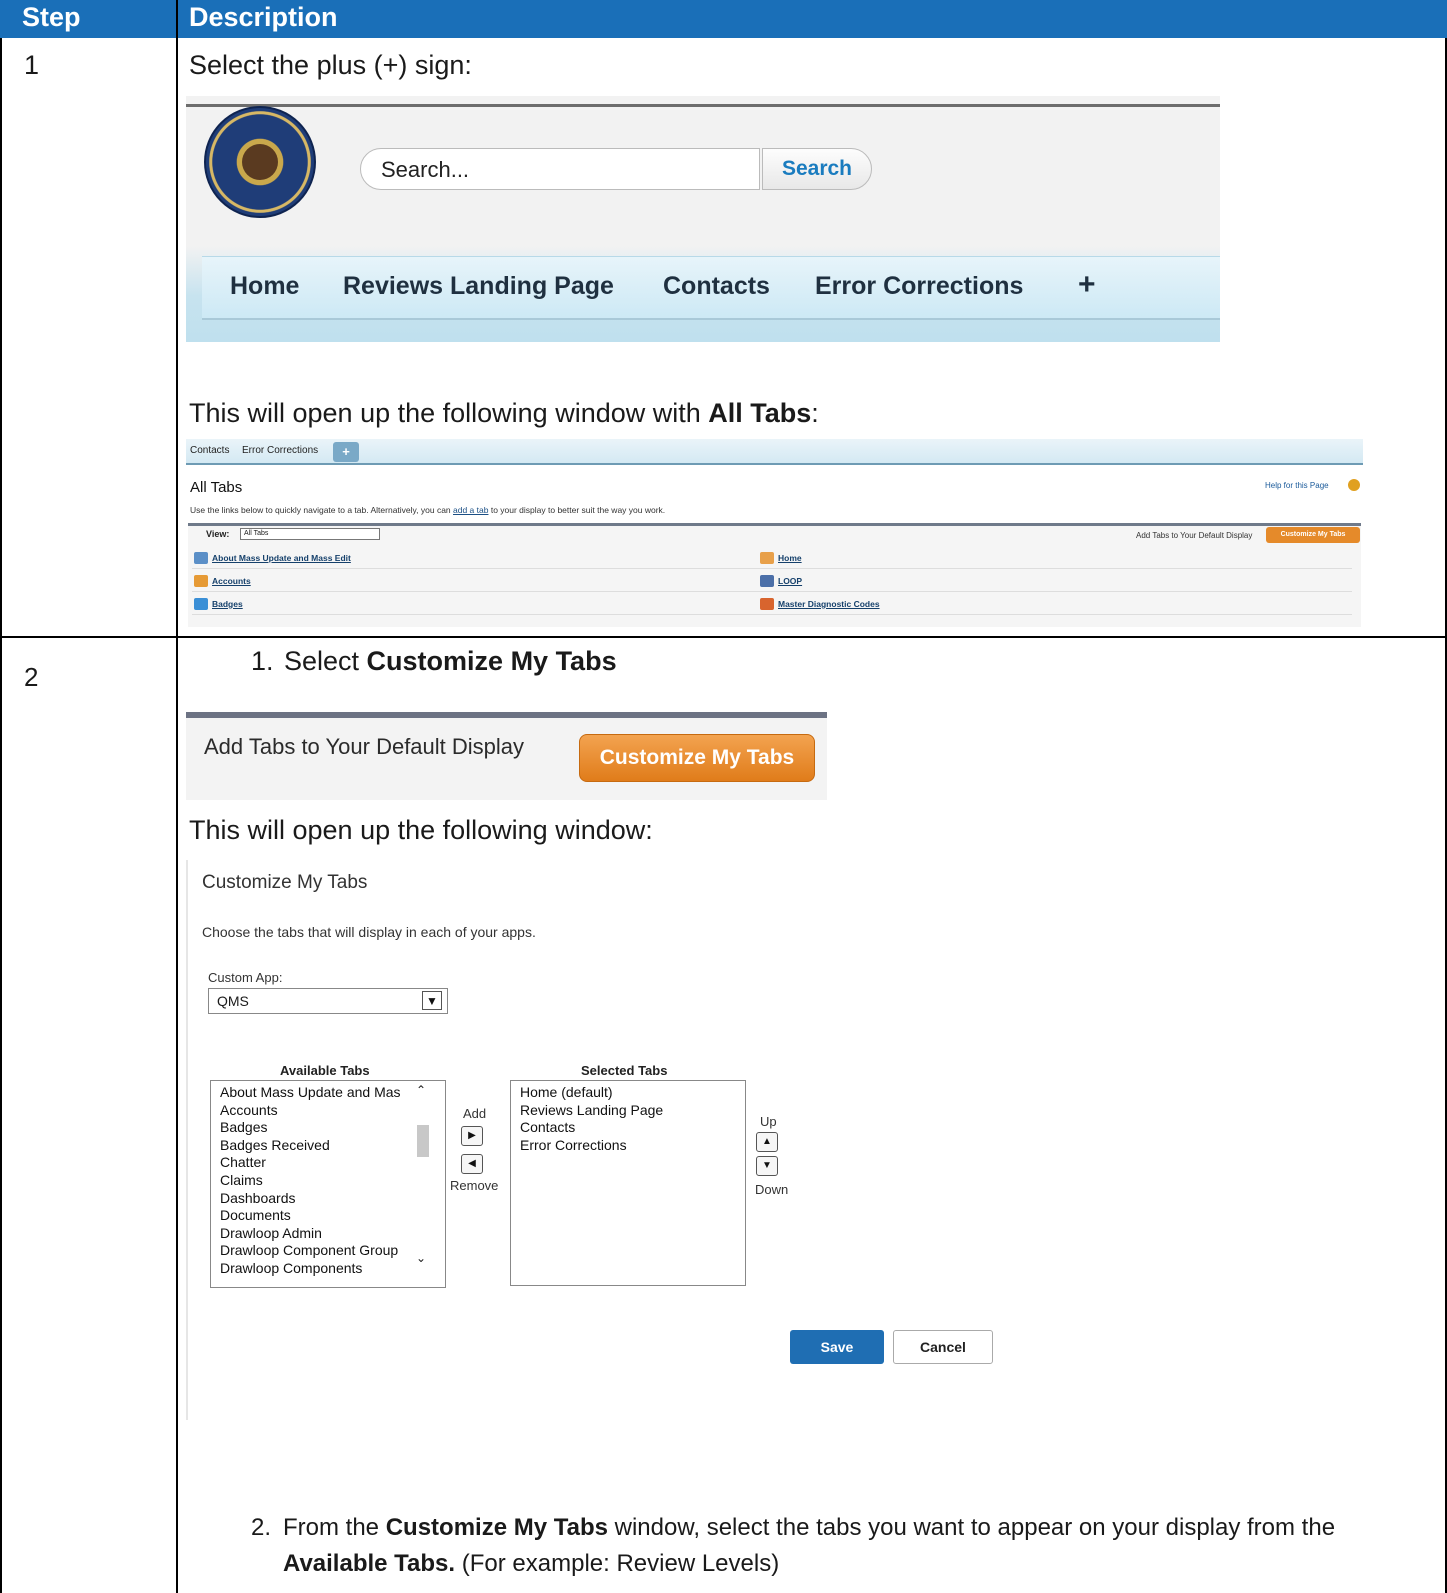 Image resolution: width=1447 pixels, height=1593 pixels. What do you see at coordinates (216, 487) in the screenshot?
I see `page-title: All Tabs` at bounding box center [216, 487].